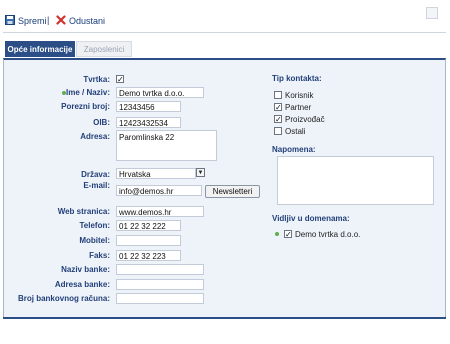  I want to click on korisnik-checkbox, so click(278, 95).